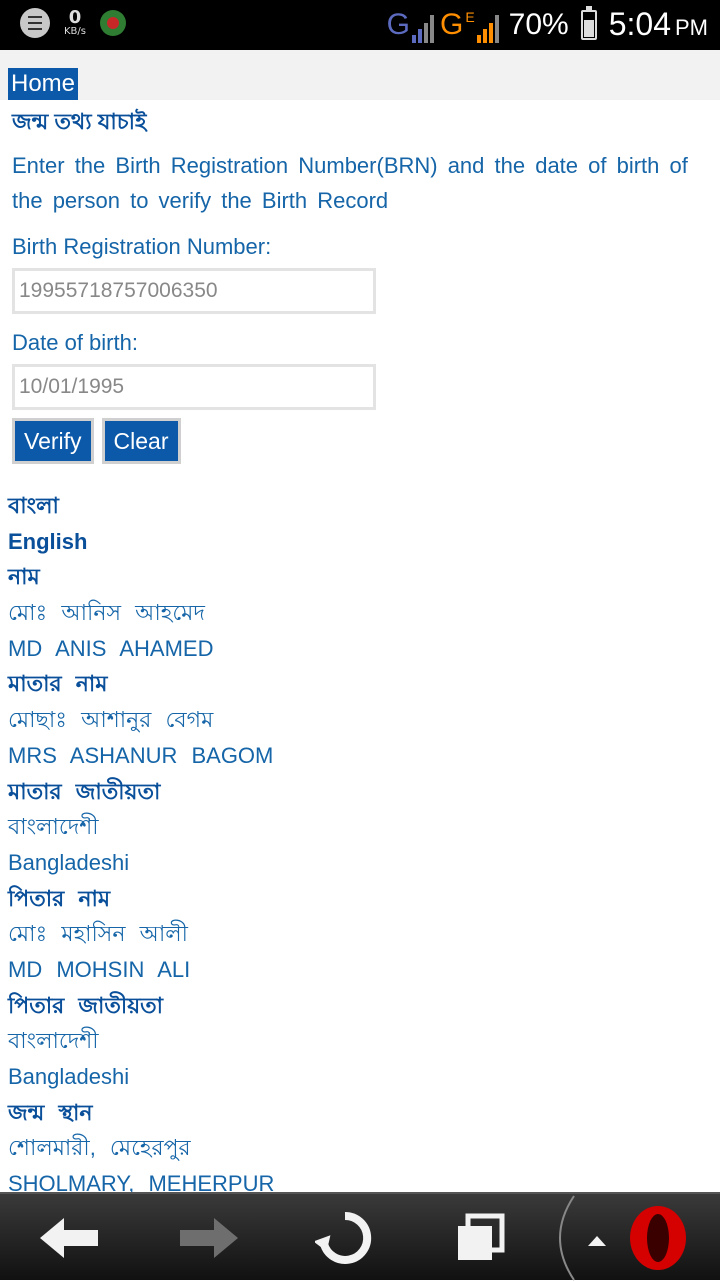 This screenshot has width=720, height=1282. I want to click on reload-icon, so click(343, 1237).